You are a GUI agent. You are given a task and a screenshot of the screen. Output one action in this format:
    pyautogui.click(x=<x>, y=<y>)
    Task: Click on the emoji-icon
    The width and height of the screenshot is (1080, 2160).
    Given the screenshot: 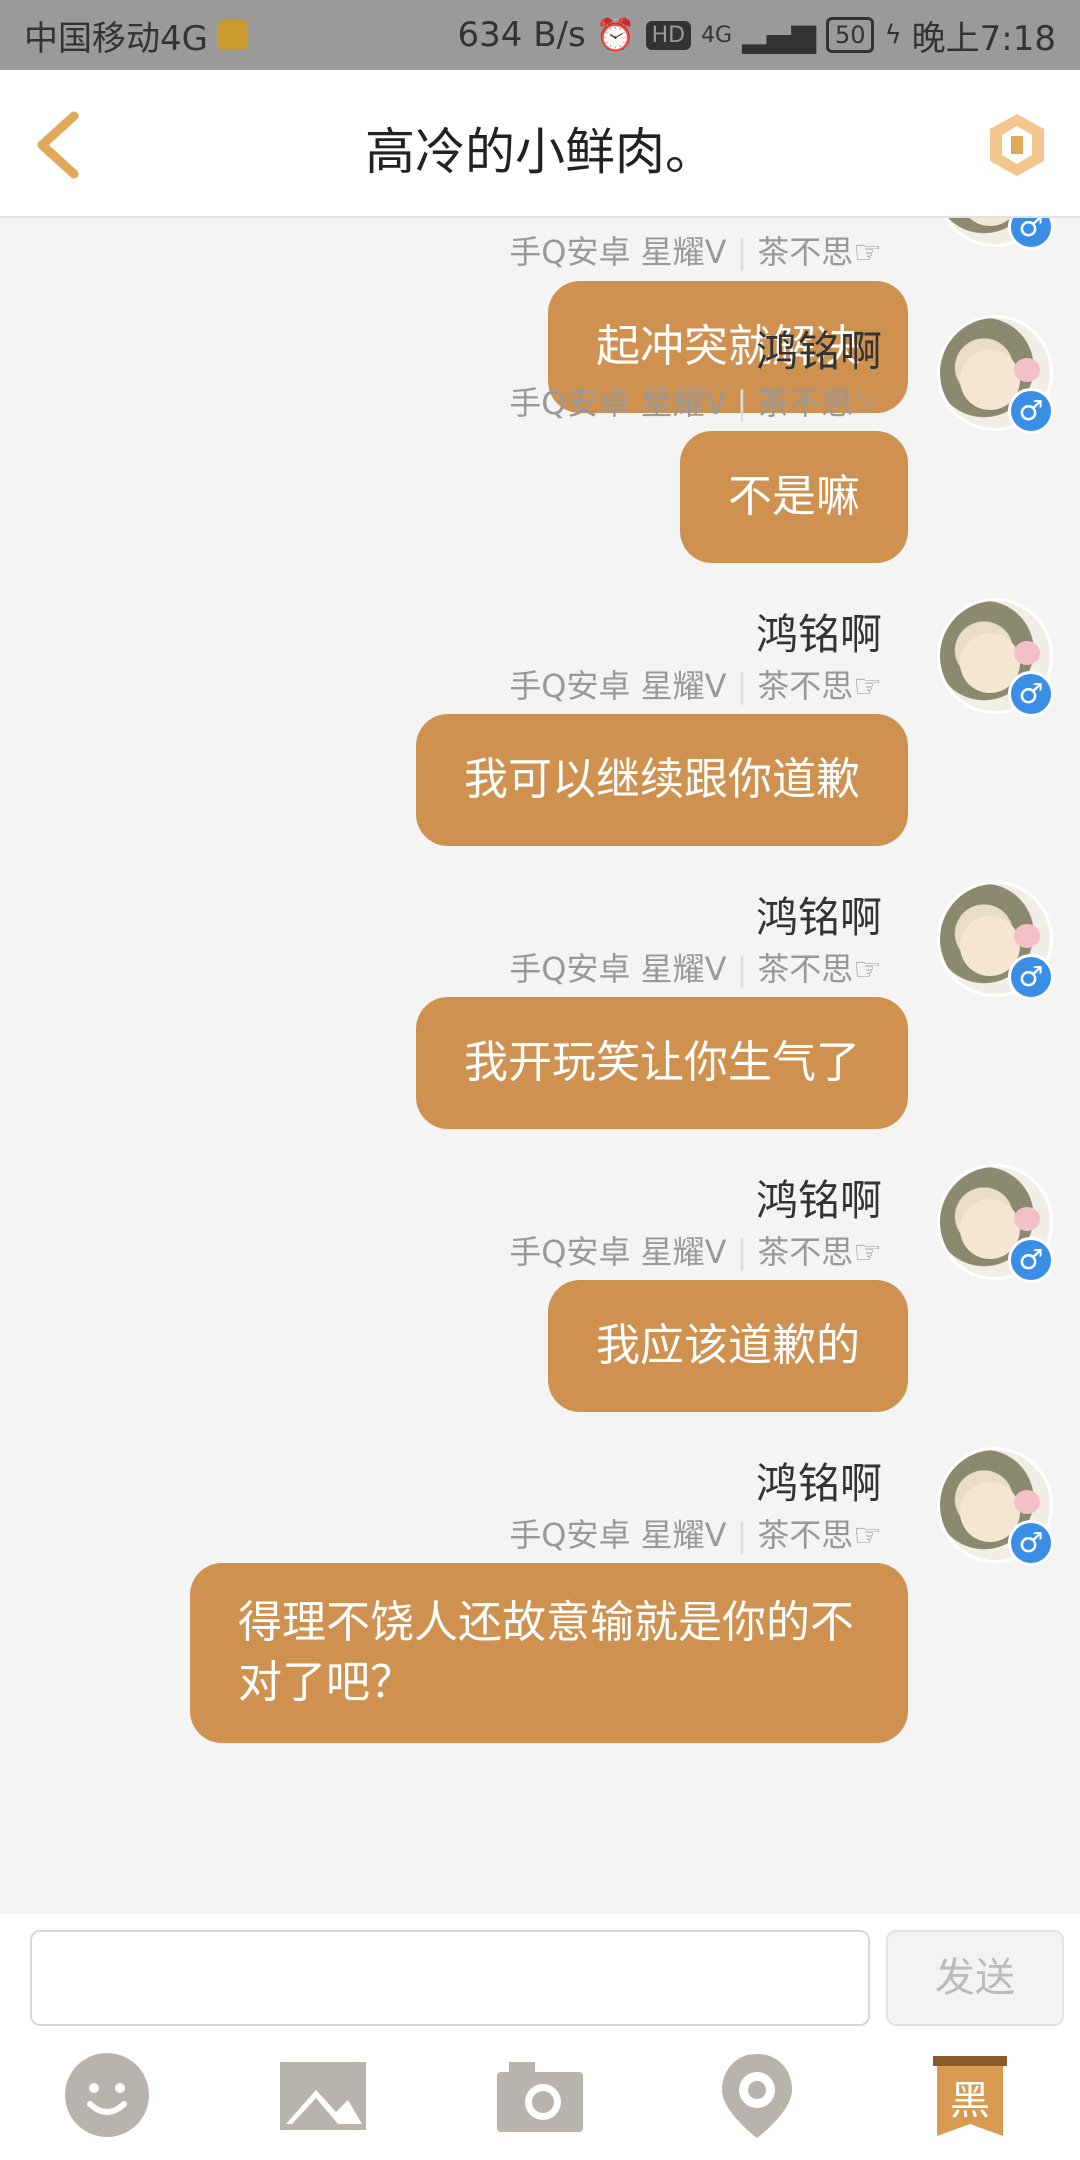 What is the action you would take?
    pyautogui.click(x=107, y=2095)
    